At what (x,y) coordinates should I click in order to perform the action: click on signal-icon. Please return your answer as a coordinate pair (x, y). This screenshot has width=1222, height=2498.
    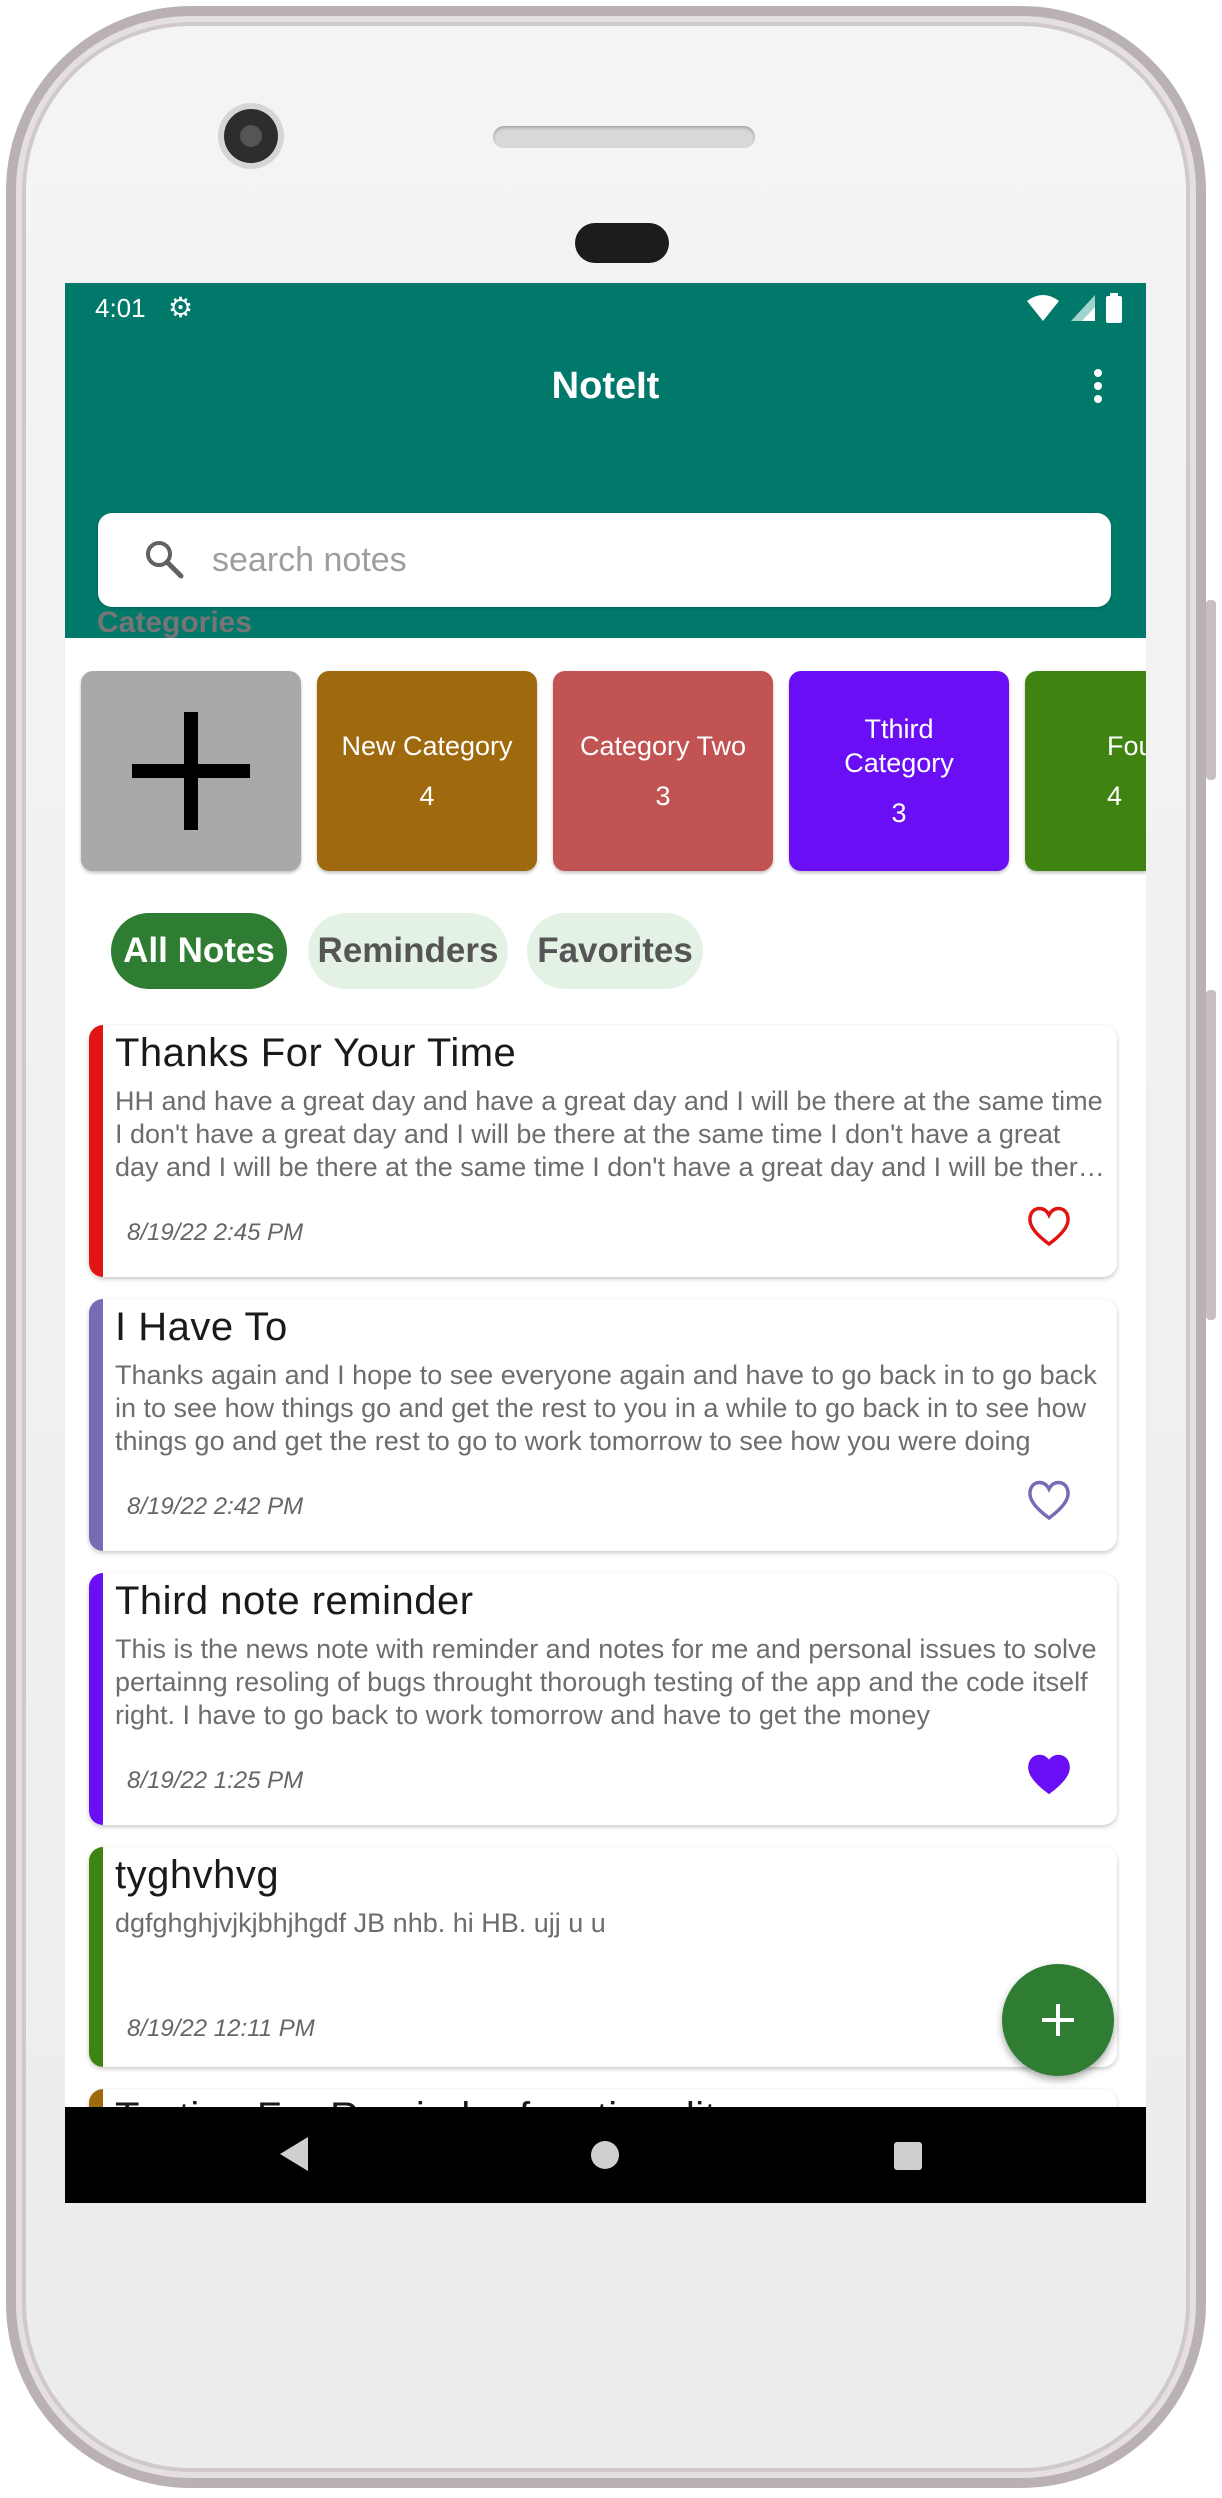
    Looking at the image, I should click on (1083, 308).